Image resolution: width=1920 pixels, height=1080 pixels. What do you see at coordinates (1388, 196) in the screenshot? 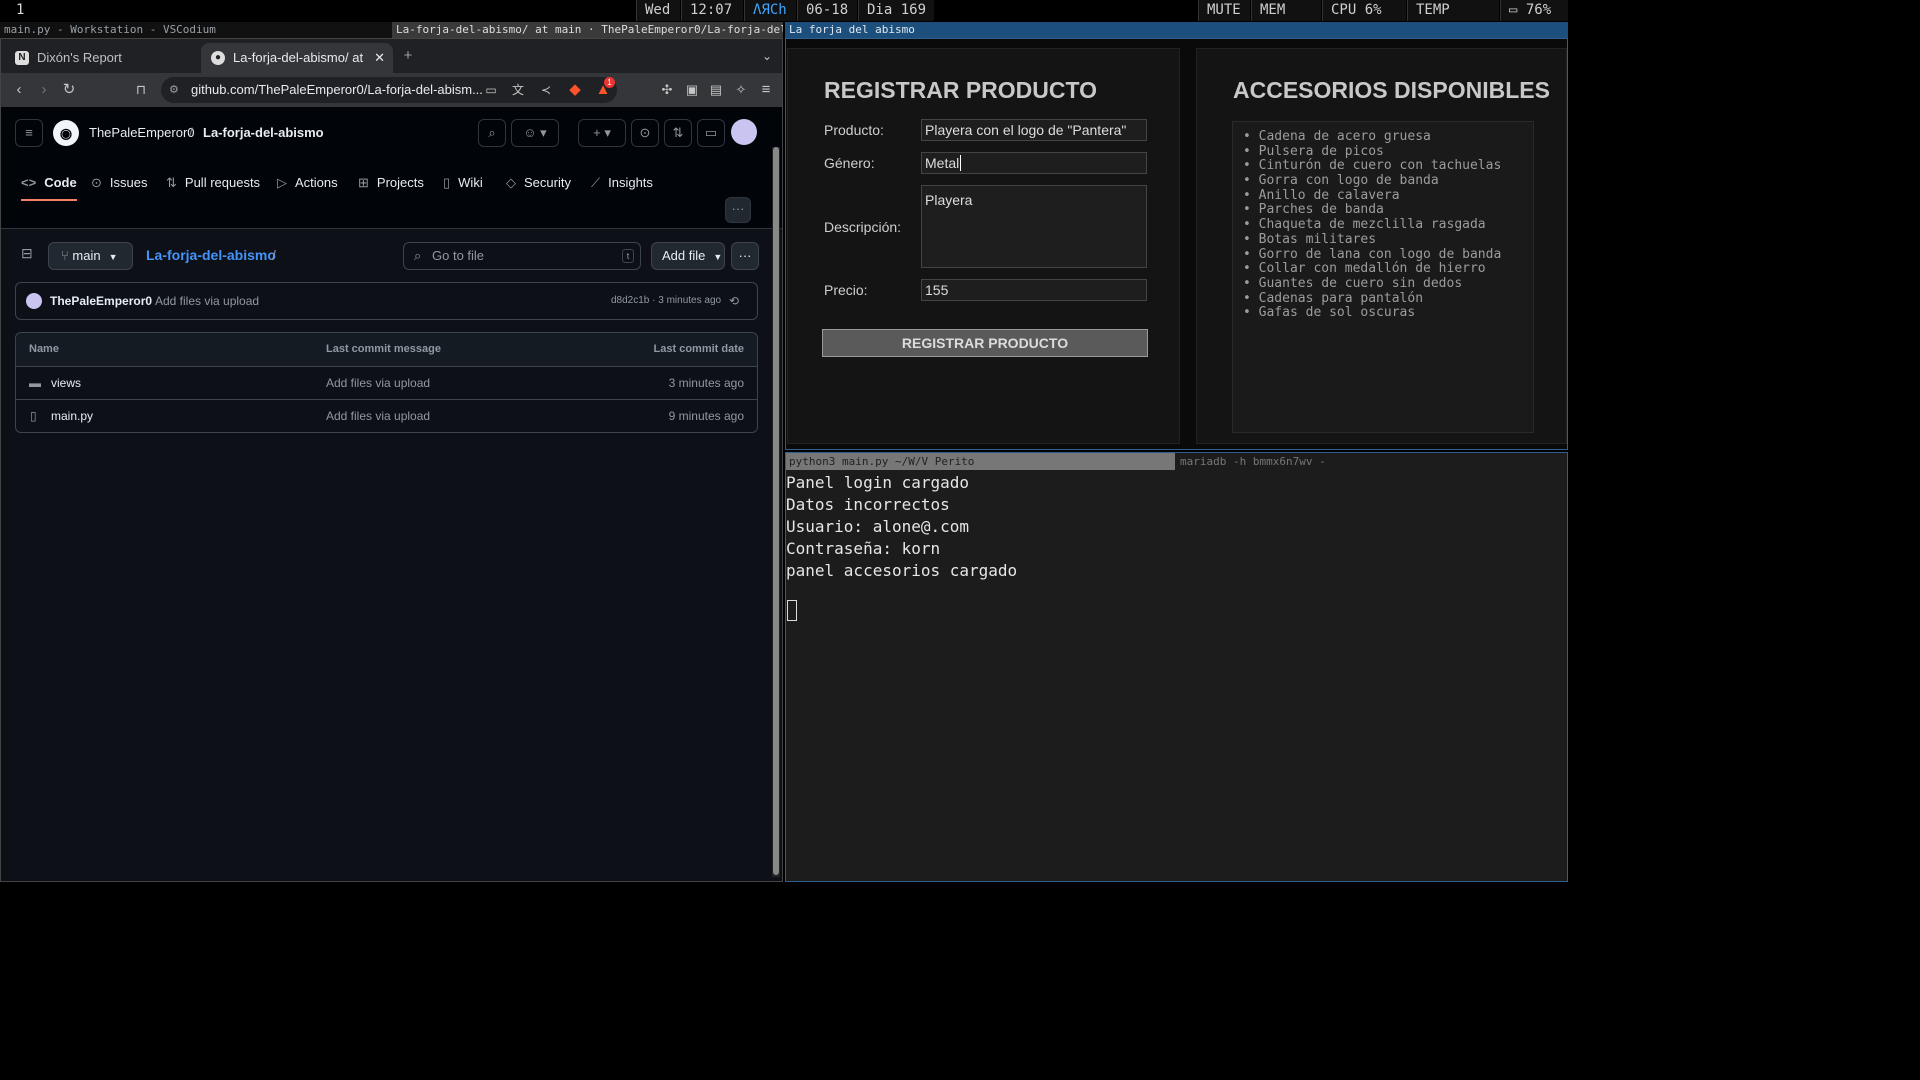
I see `list-item: Anillo de calavera` at bounding box center [1388, 196].